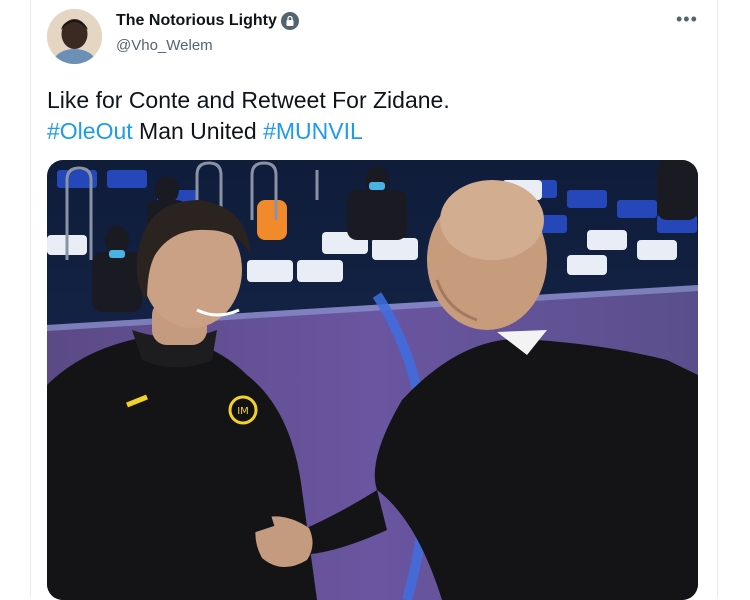 Image resolution: width=750 pixels, height=600 pixels. Describe the element at coordinates (243, 411) in the screenshot. I see `svg-text: IM` at that location.